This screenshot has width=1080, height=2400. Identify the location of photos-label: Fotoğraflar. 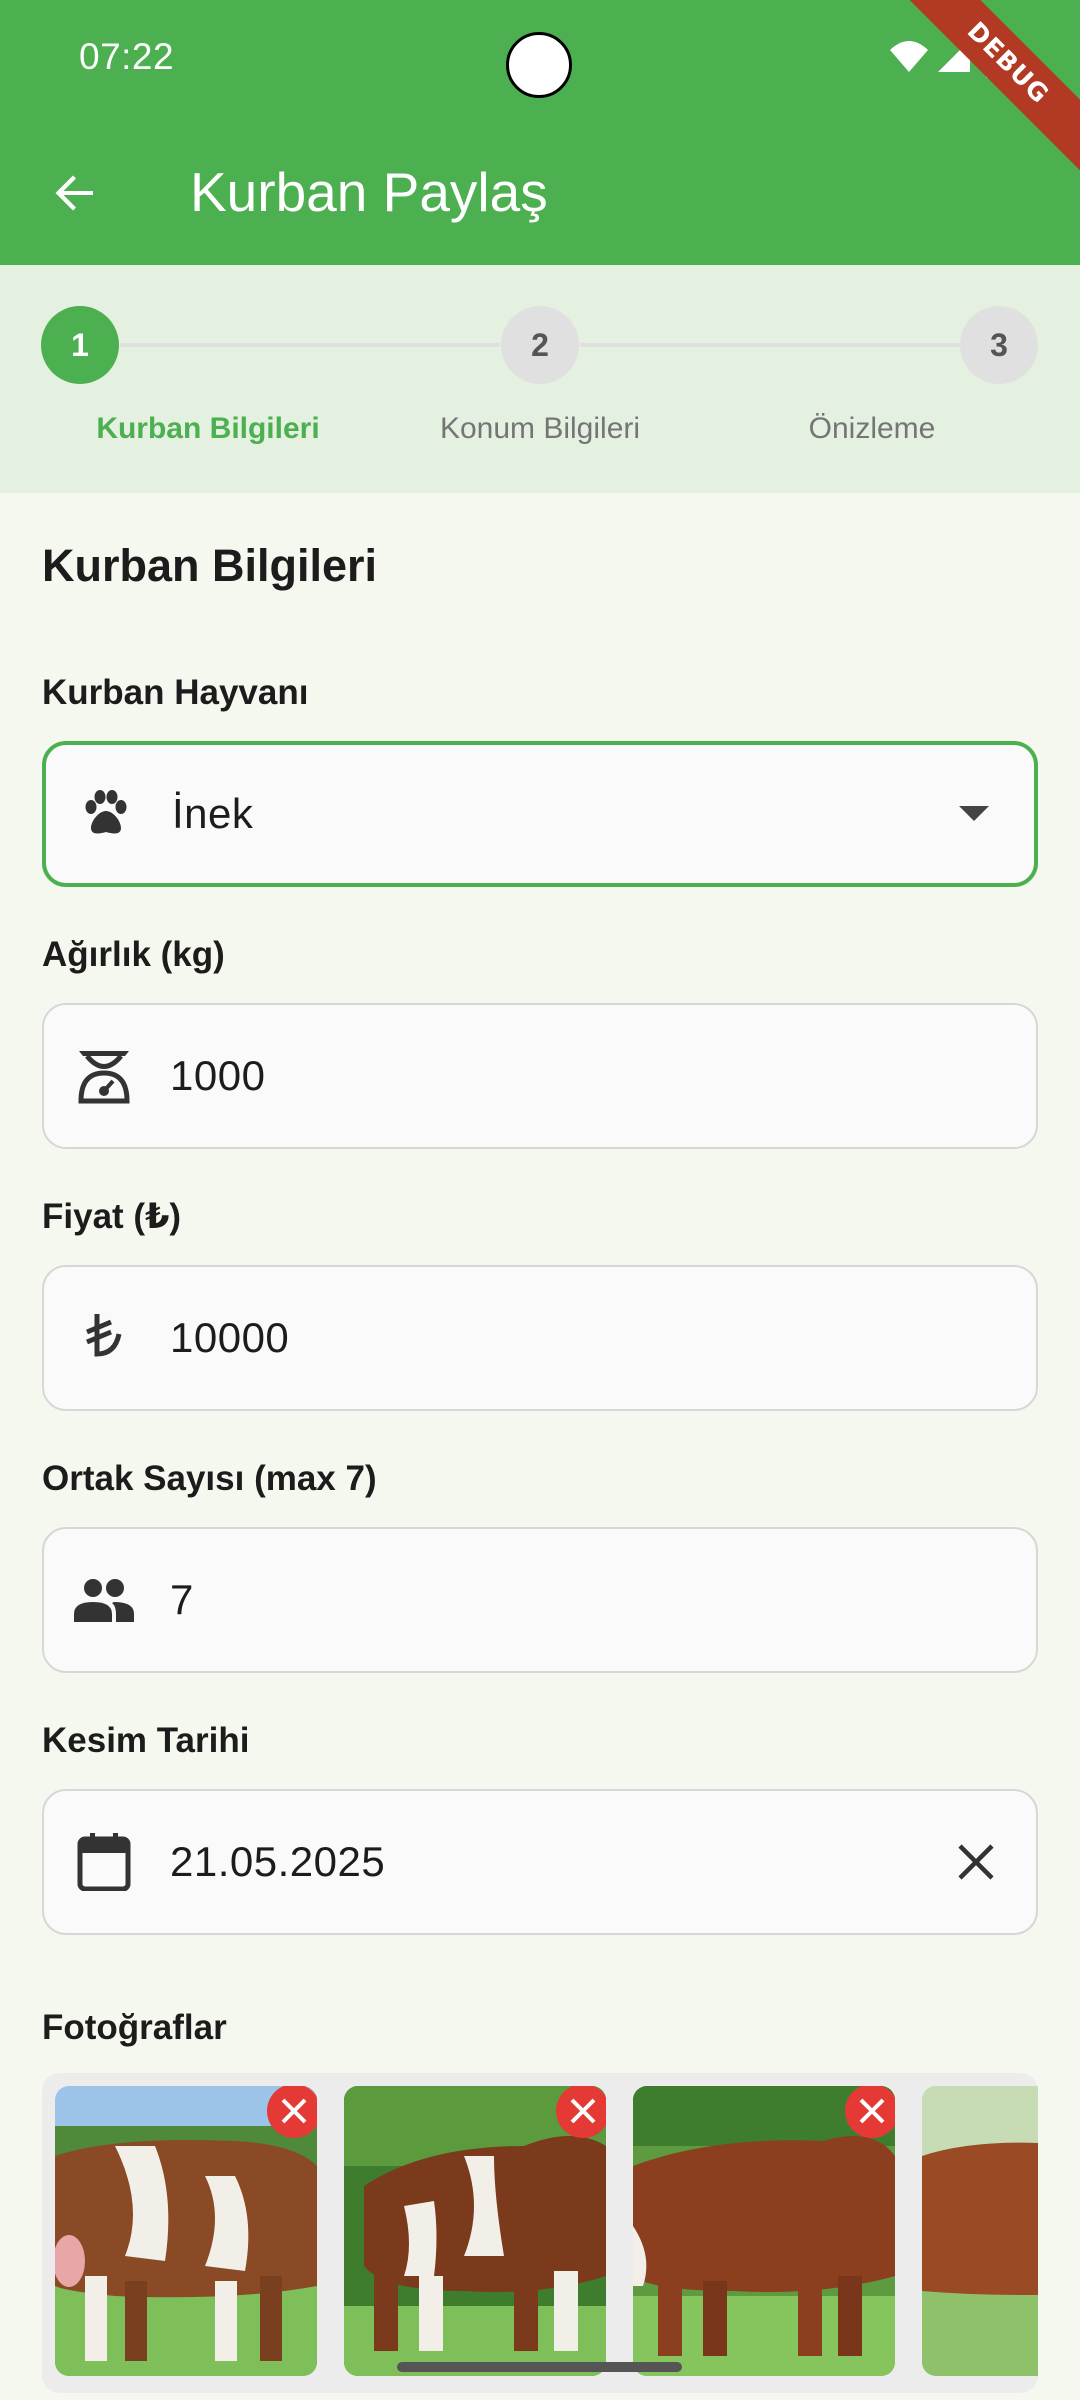
(134, 2027).